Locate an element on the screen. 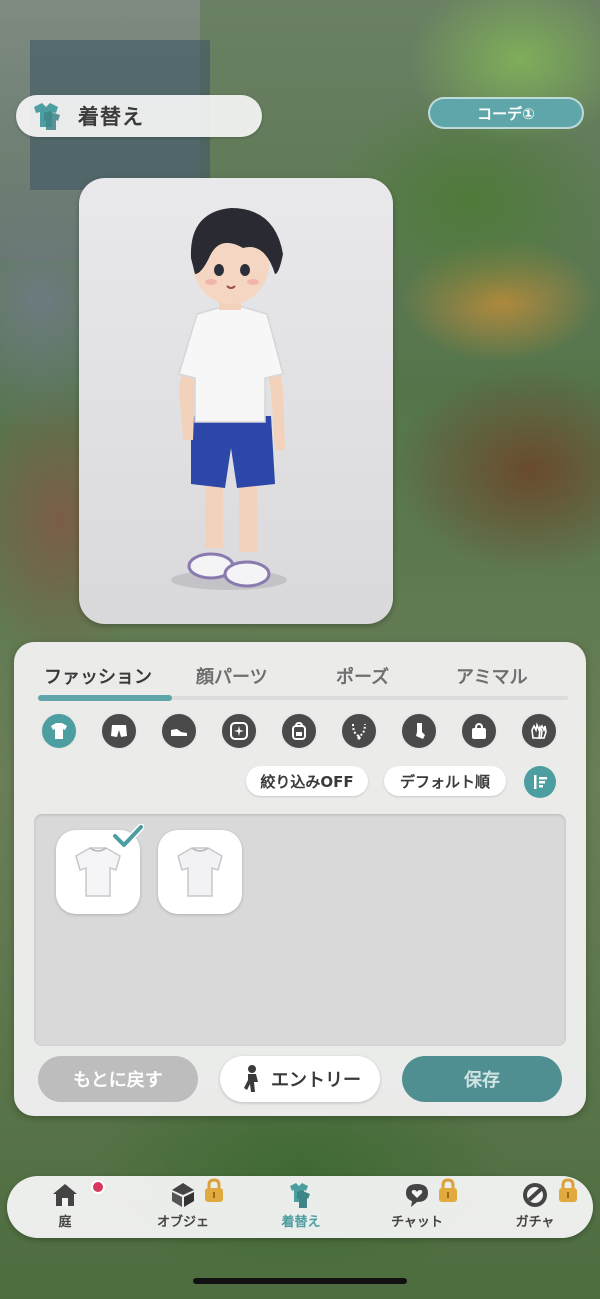 The width and height of the screenshot is (600, 1299). nav-item-dressup: 着替え is located at coordinates (301, 1207).